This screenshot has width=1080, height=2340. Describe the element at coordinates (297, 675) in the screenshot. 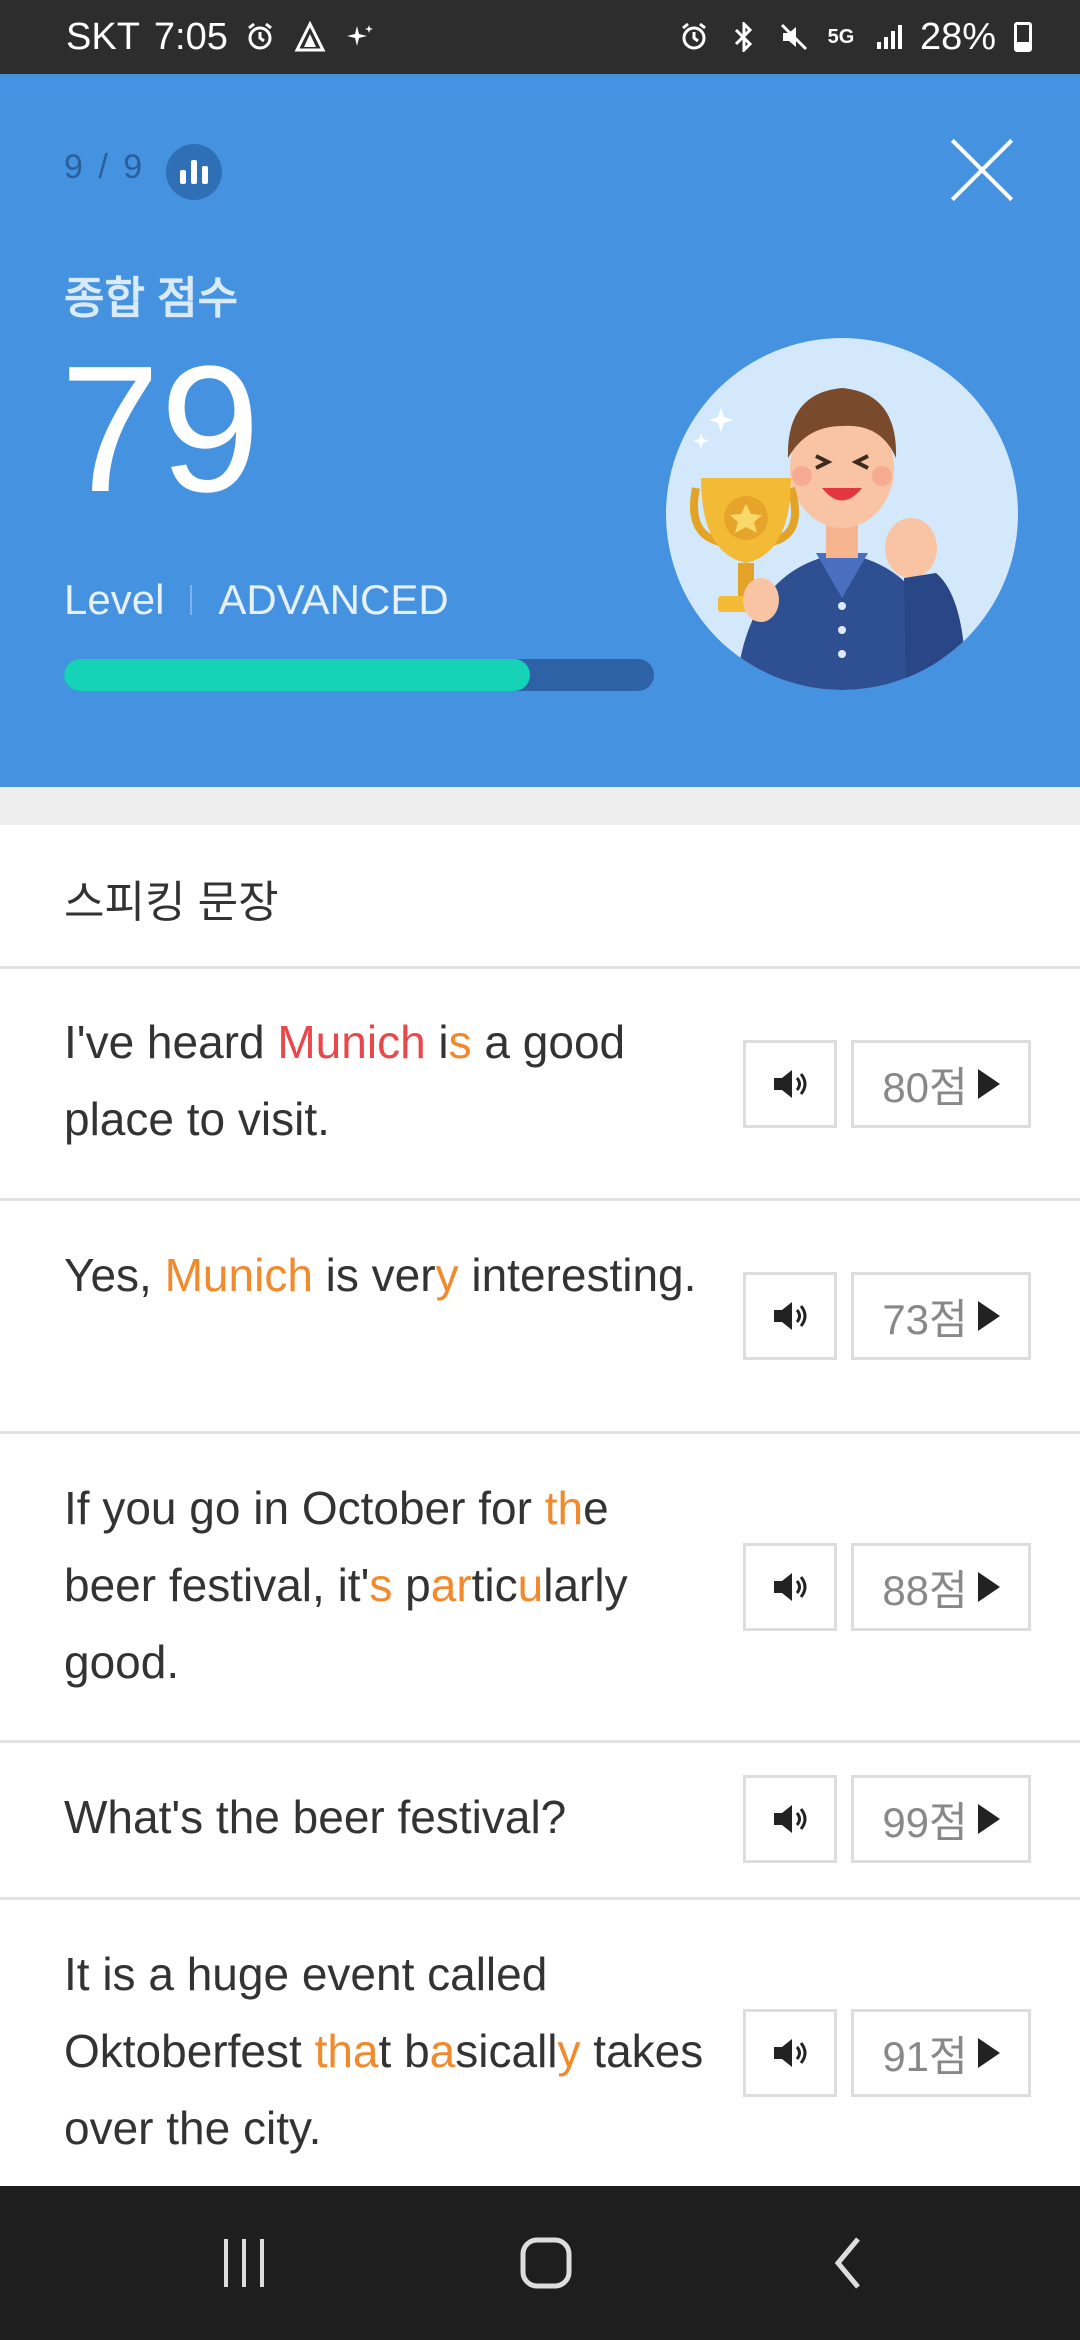

I see `level-progress-fill` at that location.